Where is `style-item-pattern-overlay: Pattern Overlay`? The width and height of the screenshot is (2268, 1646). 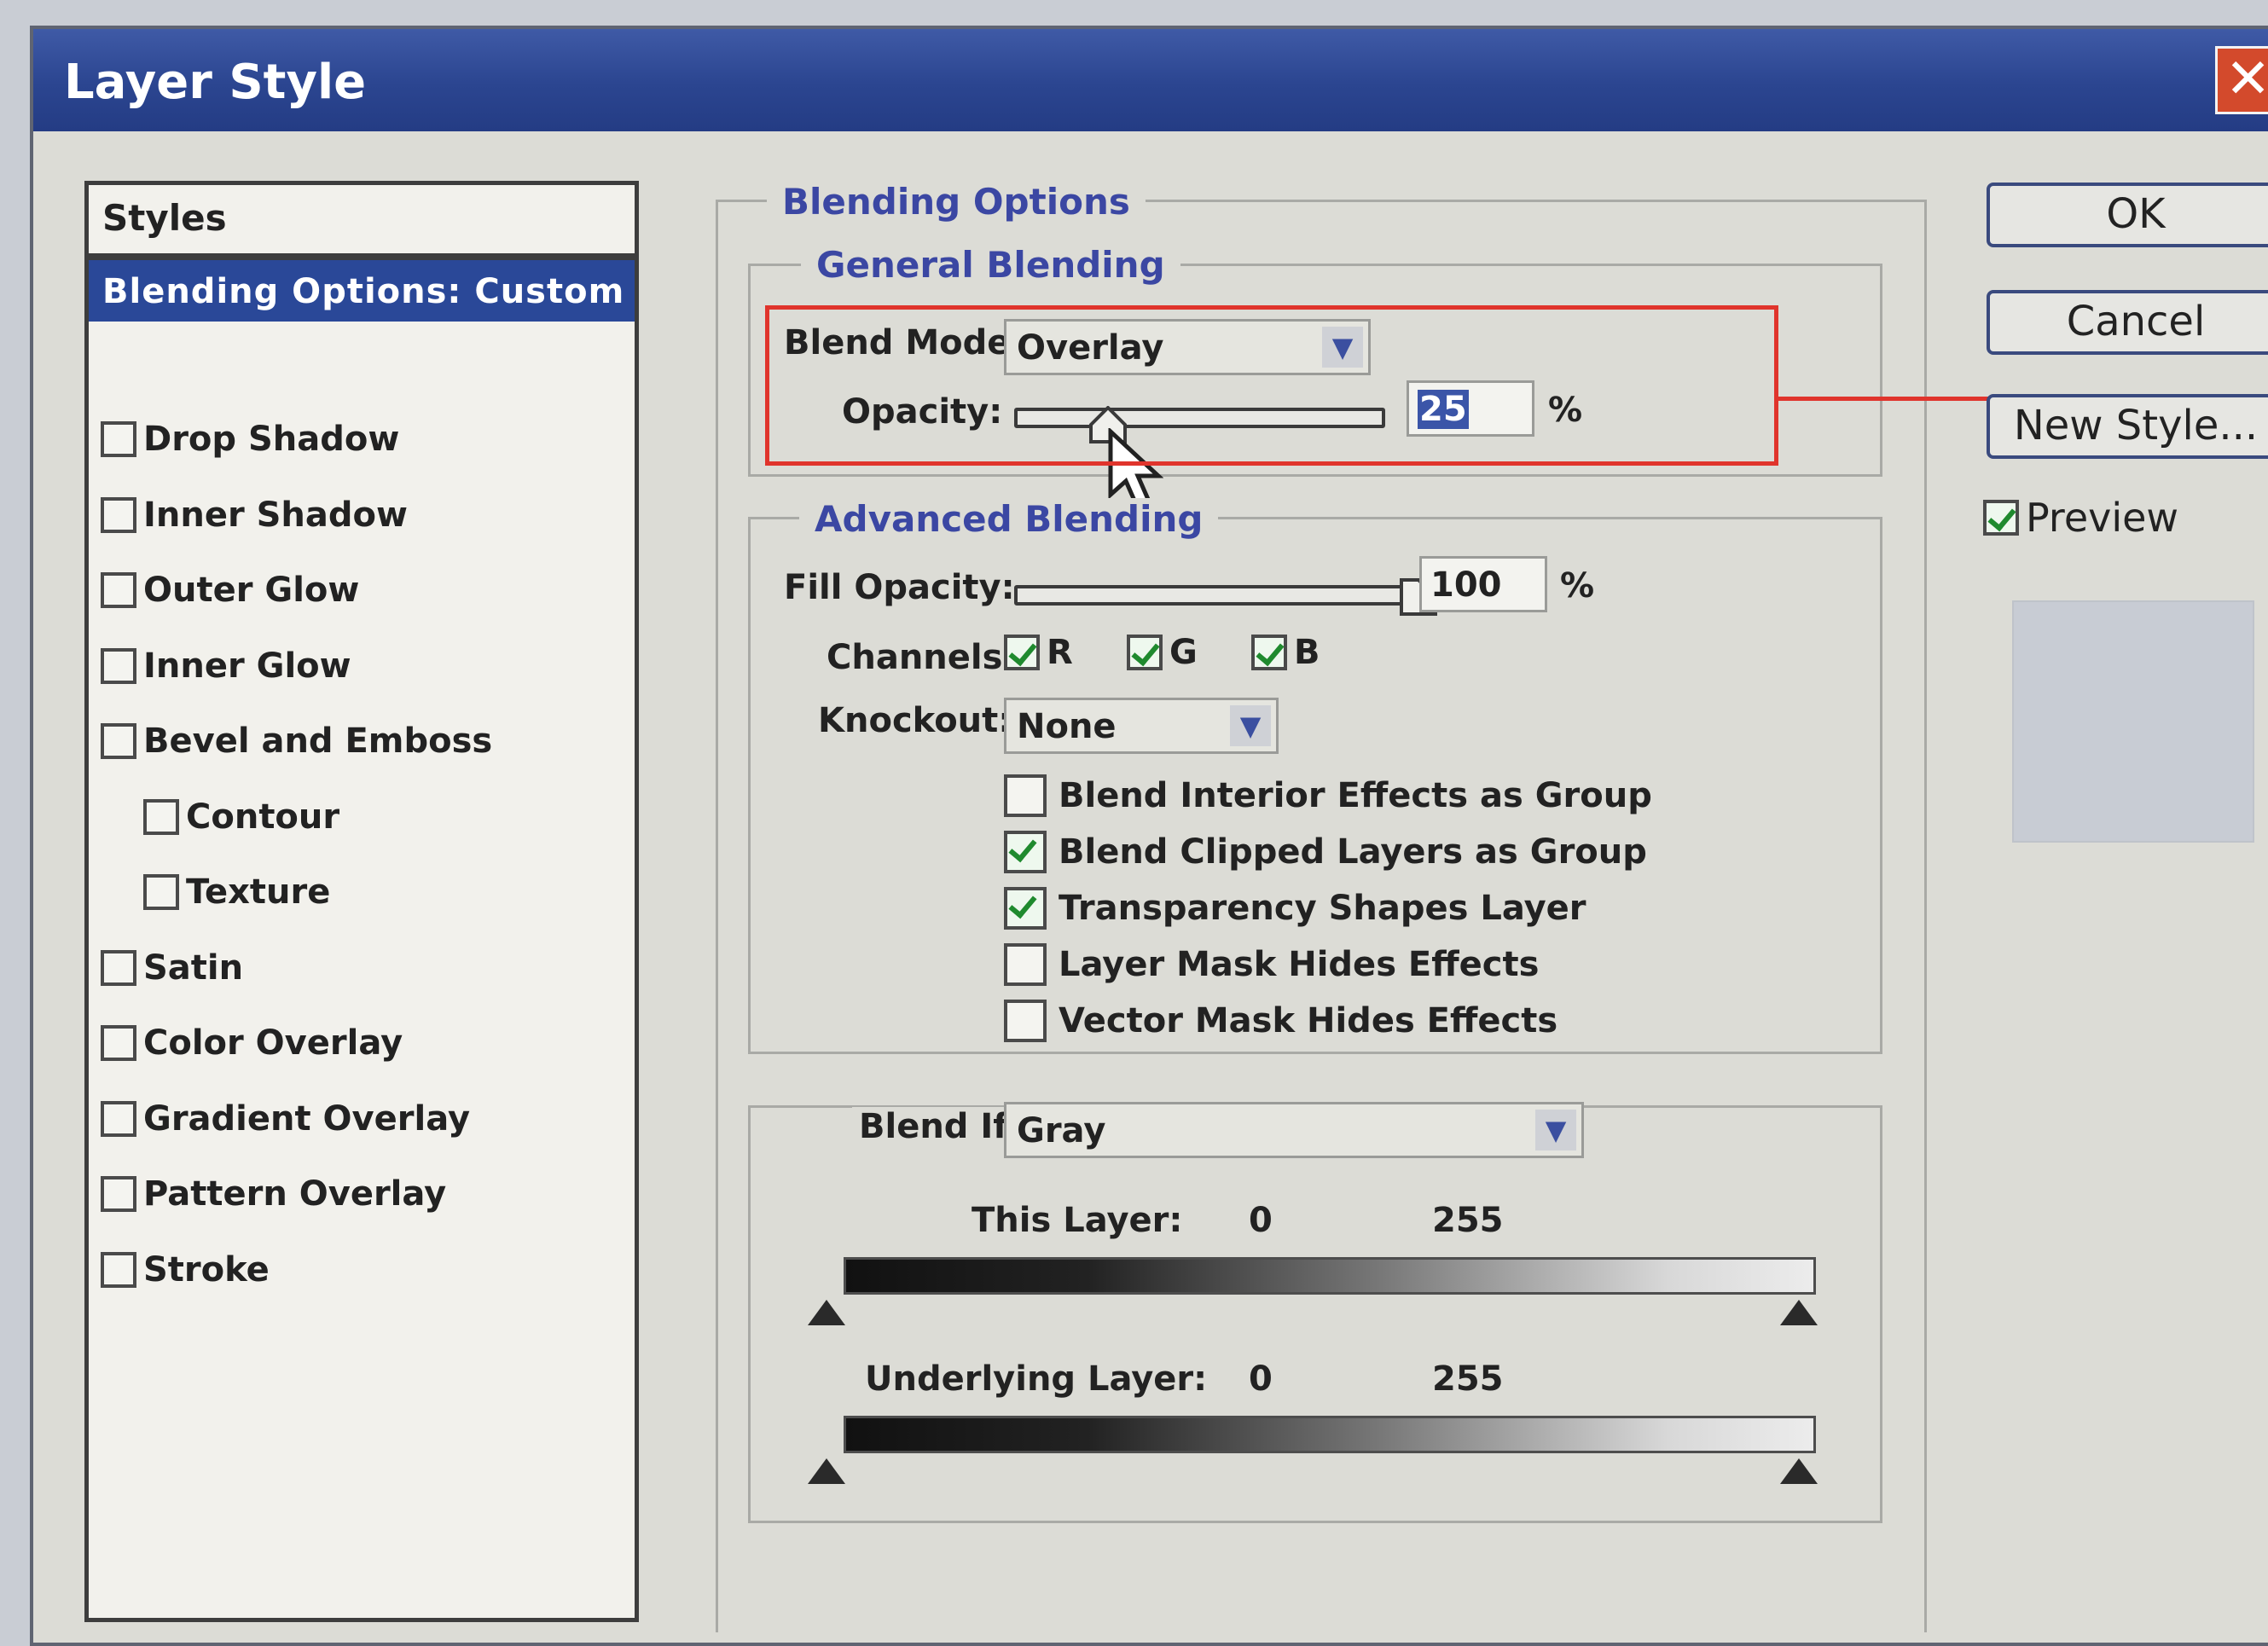
style-item-pattern-overlay: Pattern Overlay is located at coordinates (273, 1194).